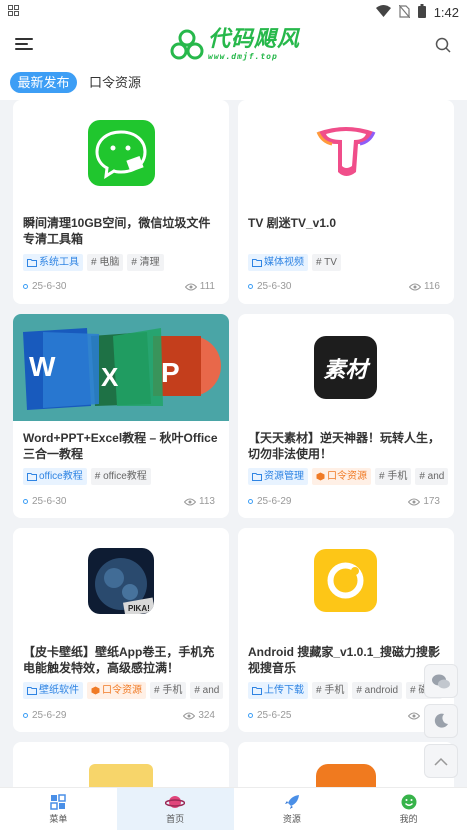  Describe the element at coordinates (346, 202) in the screenshot. I see `resource-card: TV 剧迷TV_v1.0 媒体视频 # TV 25-6-30 116` at that location.